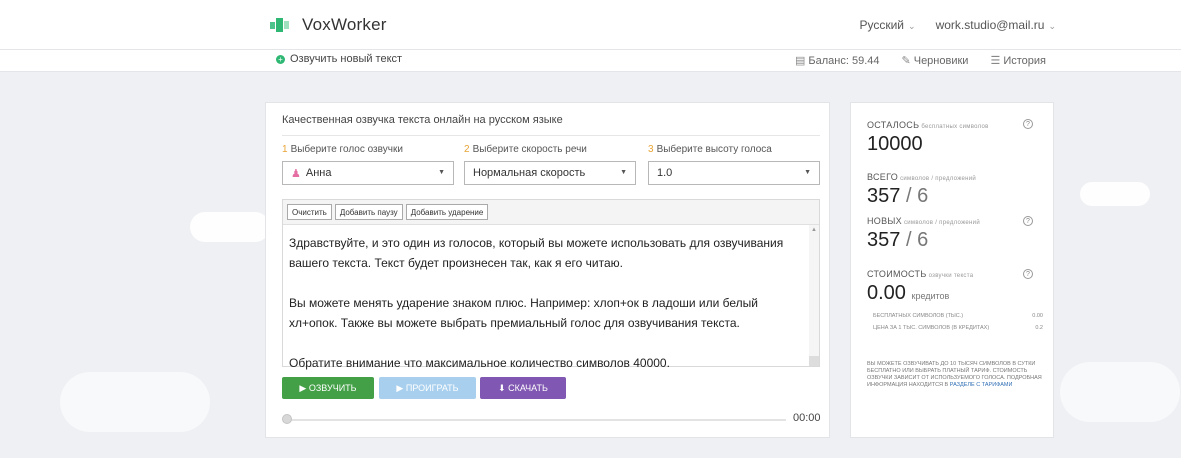  What do you see at coordinates (447, 212) in the screenshot?
I see `add-stress-button: Добавить ударение` at bounding box center [447, 212].